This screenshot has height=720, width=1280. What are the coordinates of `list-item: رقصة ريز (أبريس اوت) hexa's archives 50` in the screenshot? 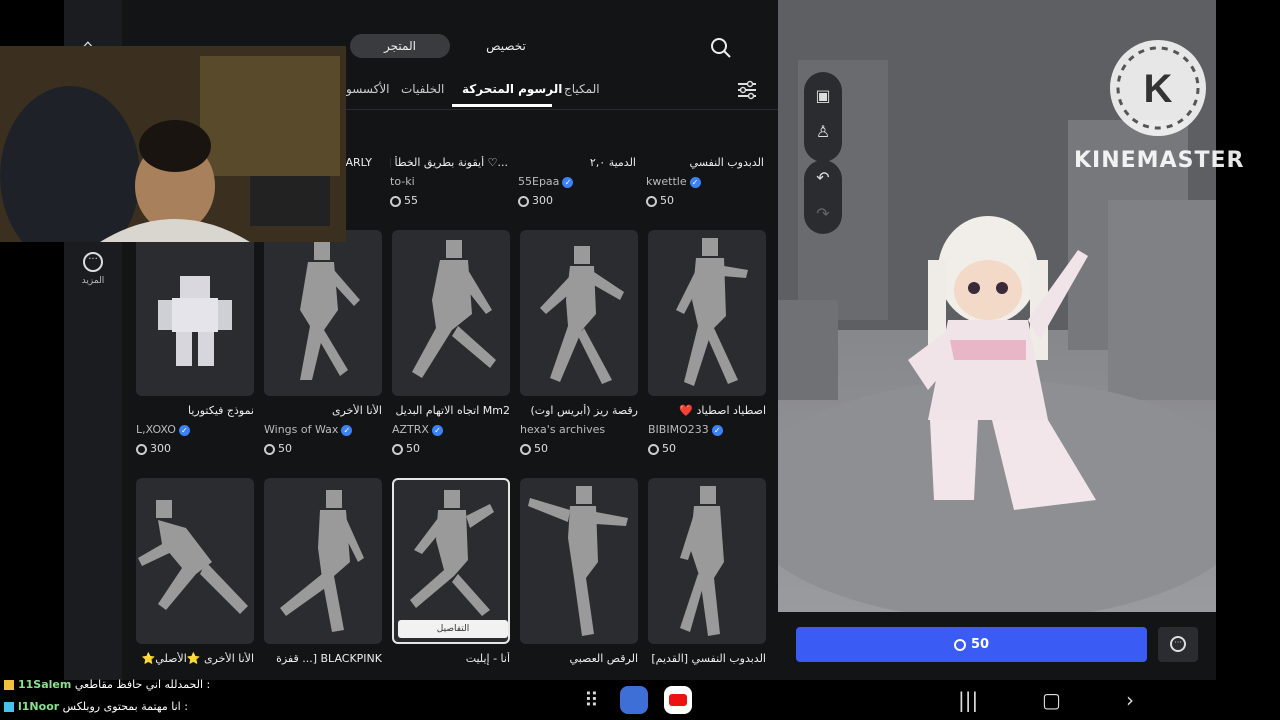 It's located at (579, 342).